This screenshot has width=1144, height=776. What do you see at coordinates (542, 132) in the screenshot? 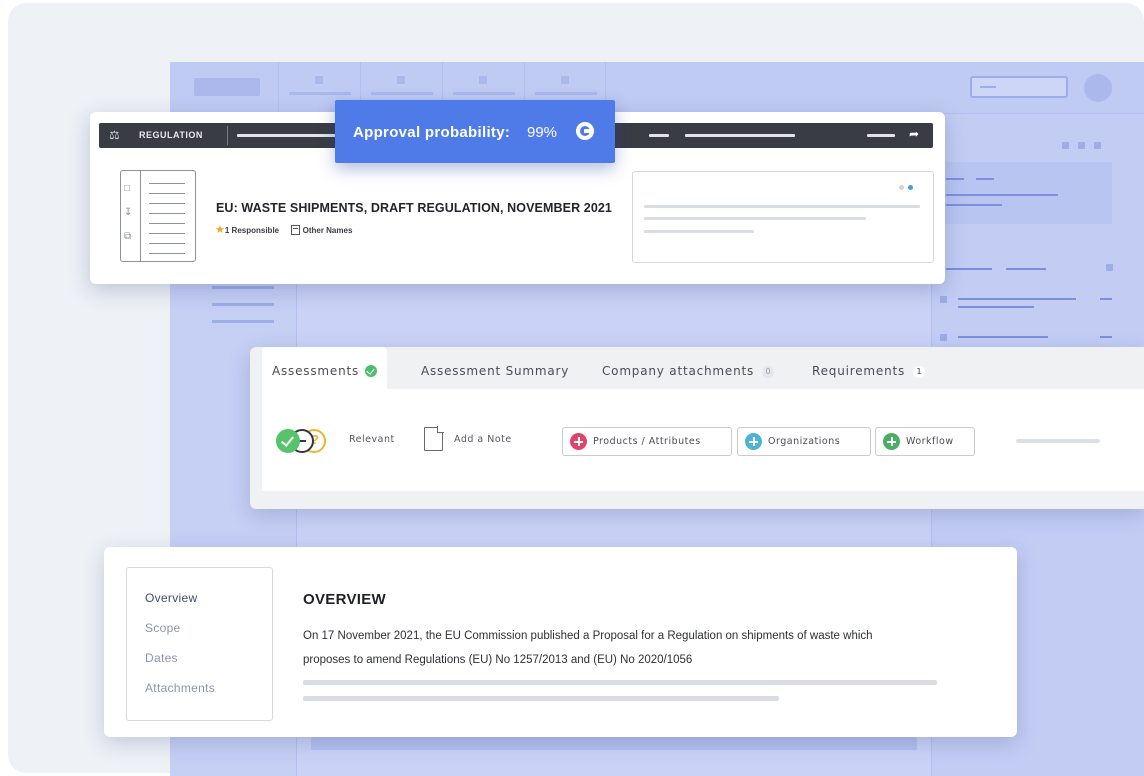
I see `approval-value: 99%` at bounding box center [542, 132].